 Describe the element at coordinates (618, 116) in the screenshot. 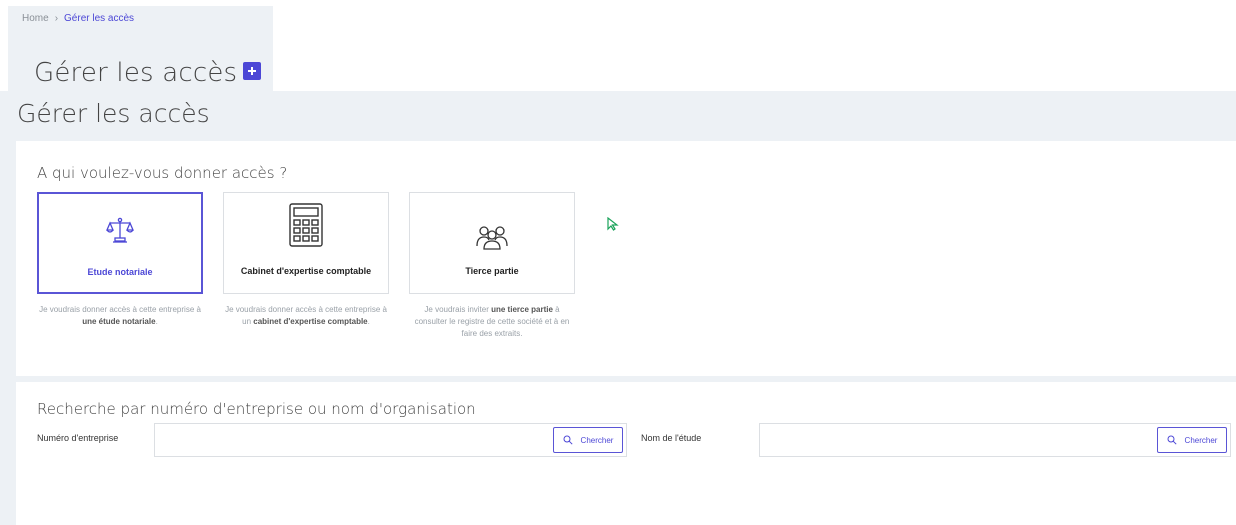

I see `section-header: Gérer les accès` at that location.